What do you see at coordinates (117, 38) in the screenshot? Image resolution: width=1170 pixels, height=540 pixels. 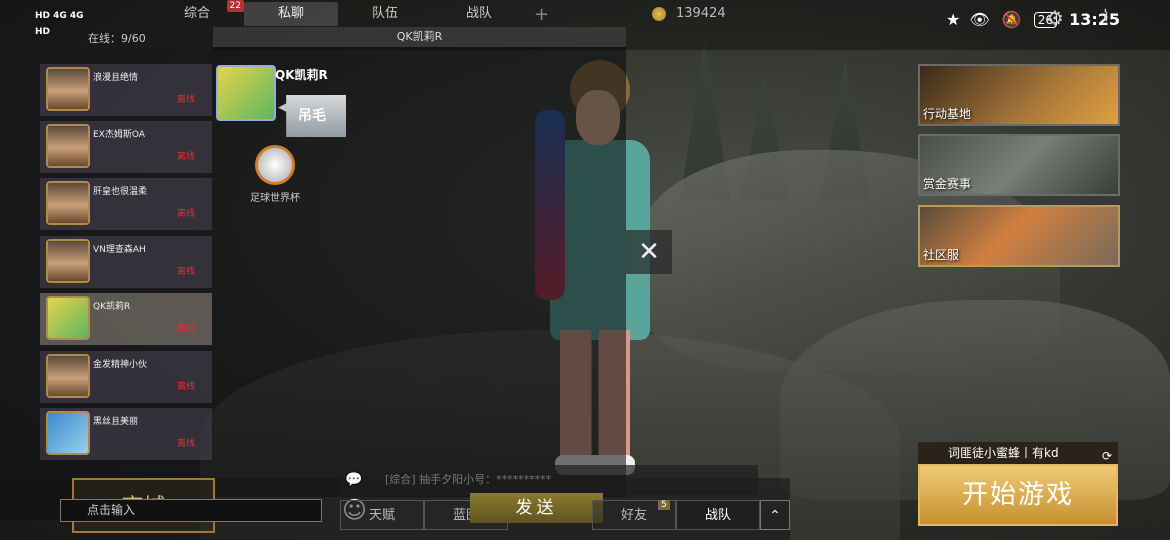 I see `online-count: 在线：9/60` at bounding box center [117, 38].